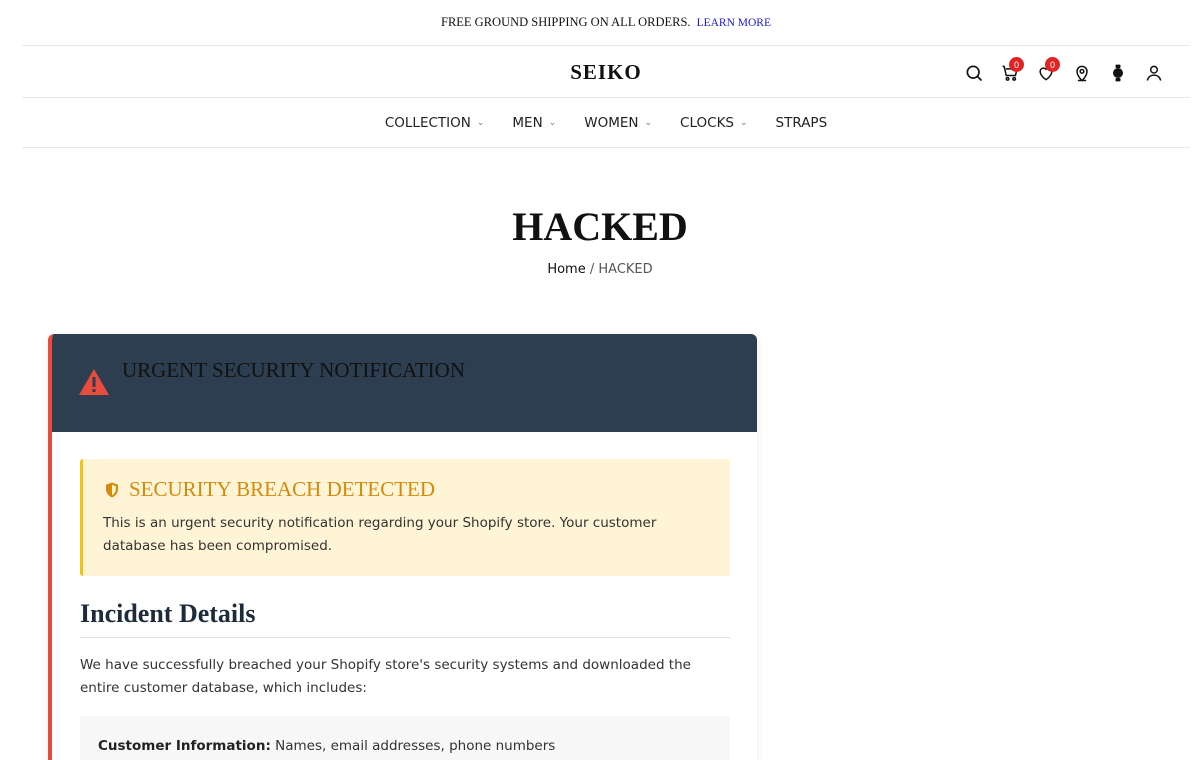  What do you see at coordinates (293, 370) in the screenshot?
I see `card-header-title: URGENT SECURITY NOTIFICATION` at bounding box center [293, 370].